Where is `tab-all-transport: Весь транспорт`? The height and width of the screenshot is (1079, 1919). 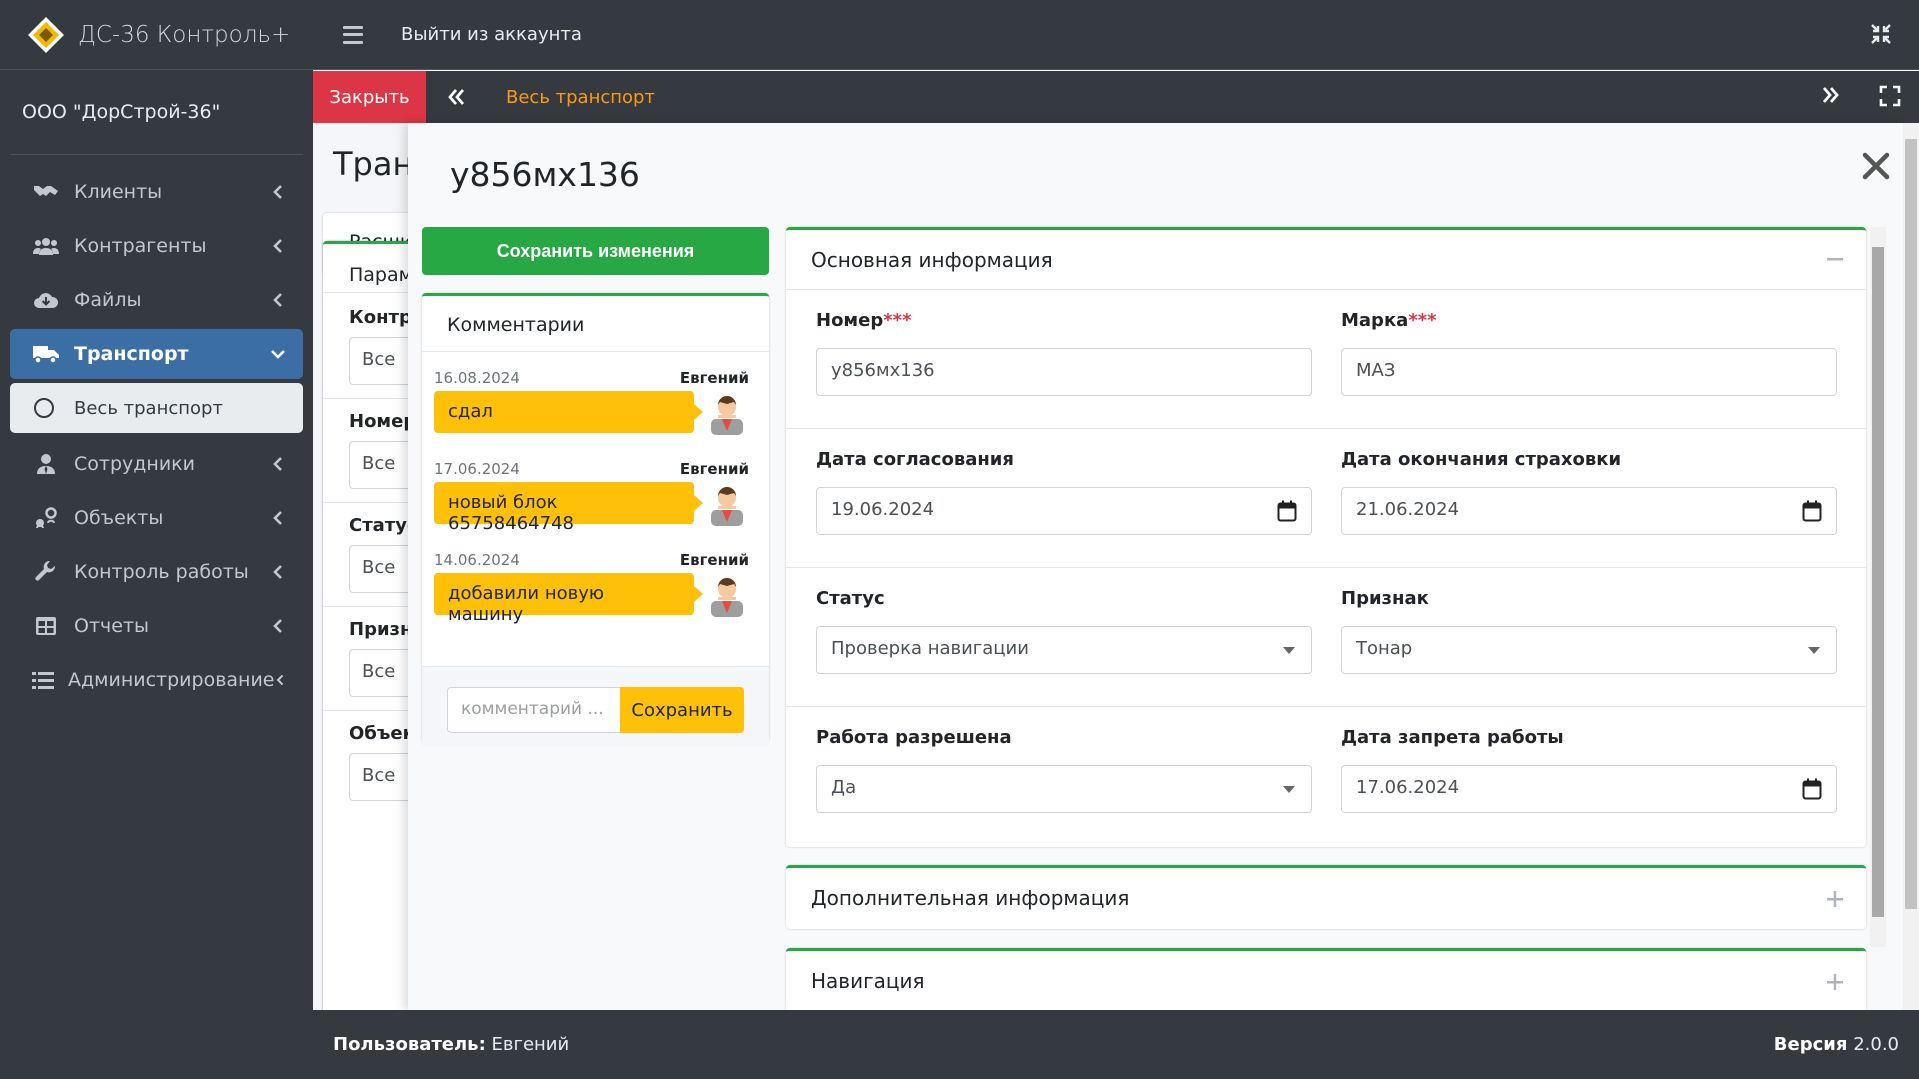
tab-all-transport: Весь транспорт is located at coordinates (580, 97).